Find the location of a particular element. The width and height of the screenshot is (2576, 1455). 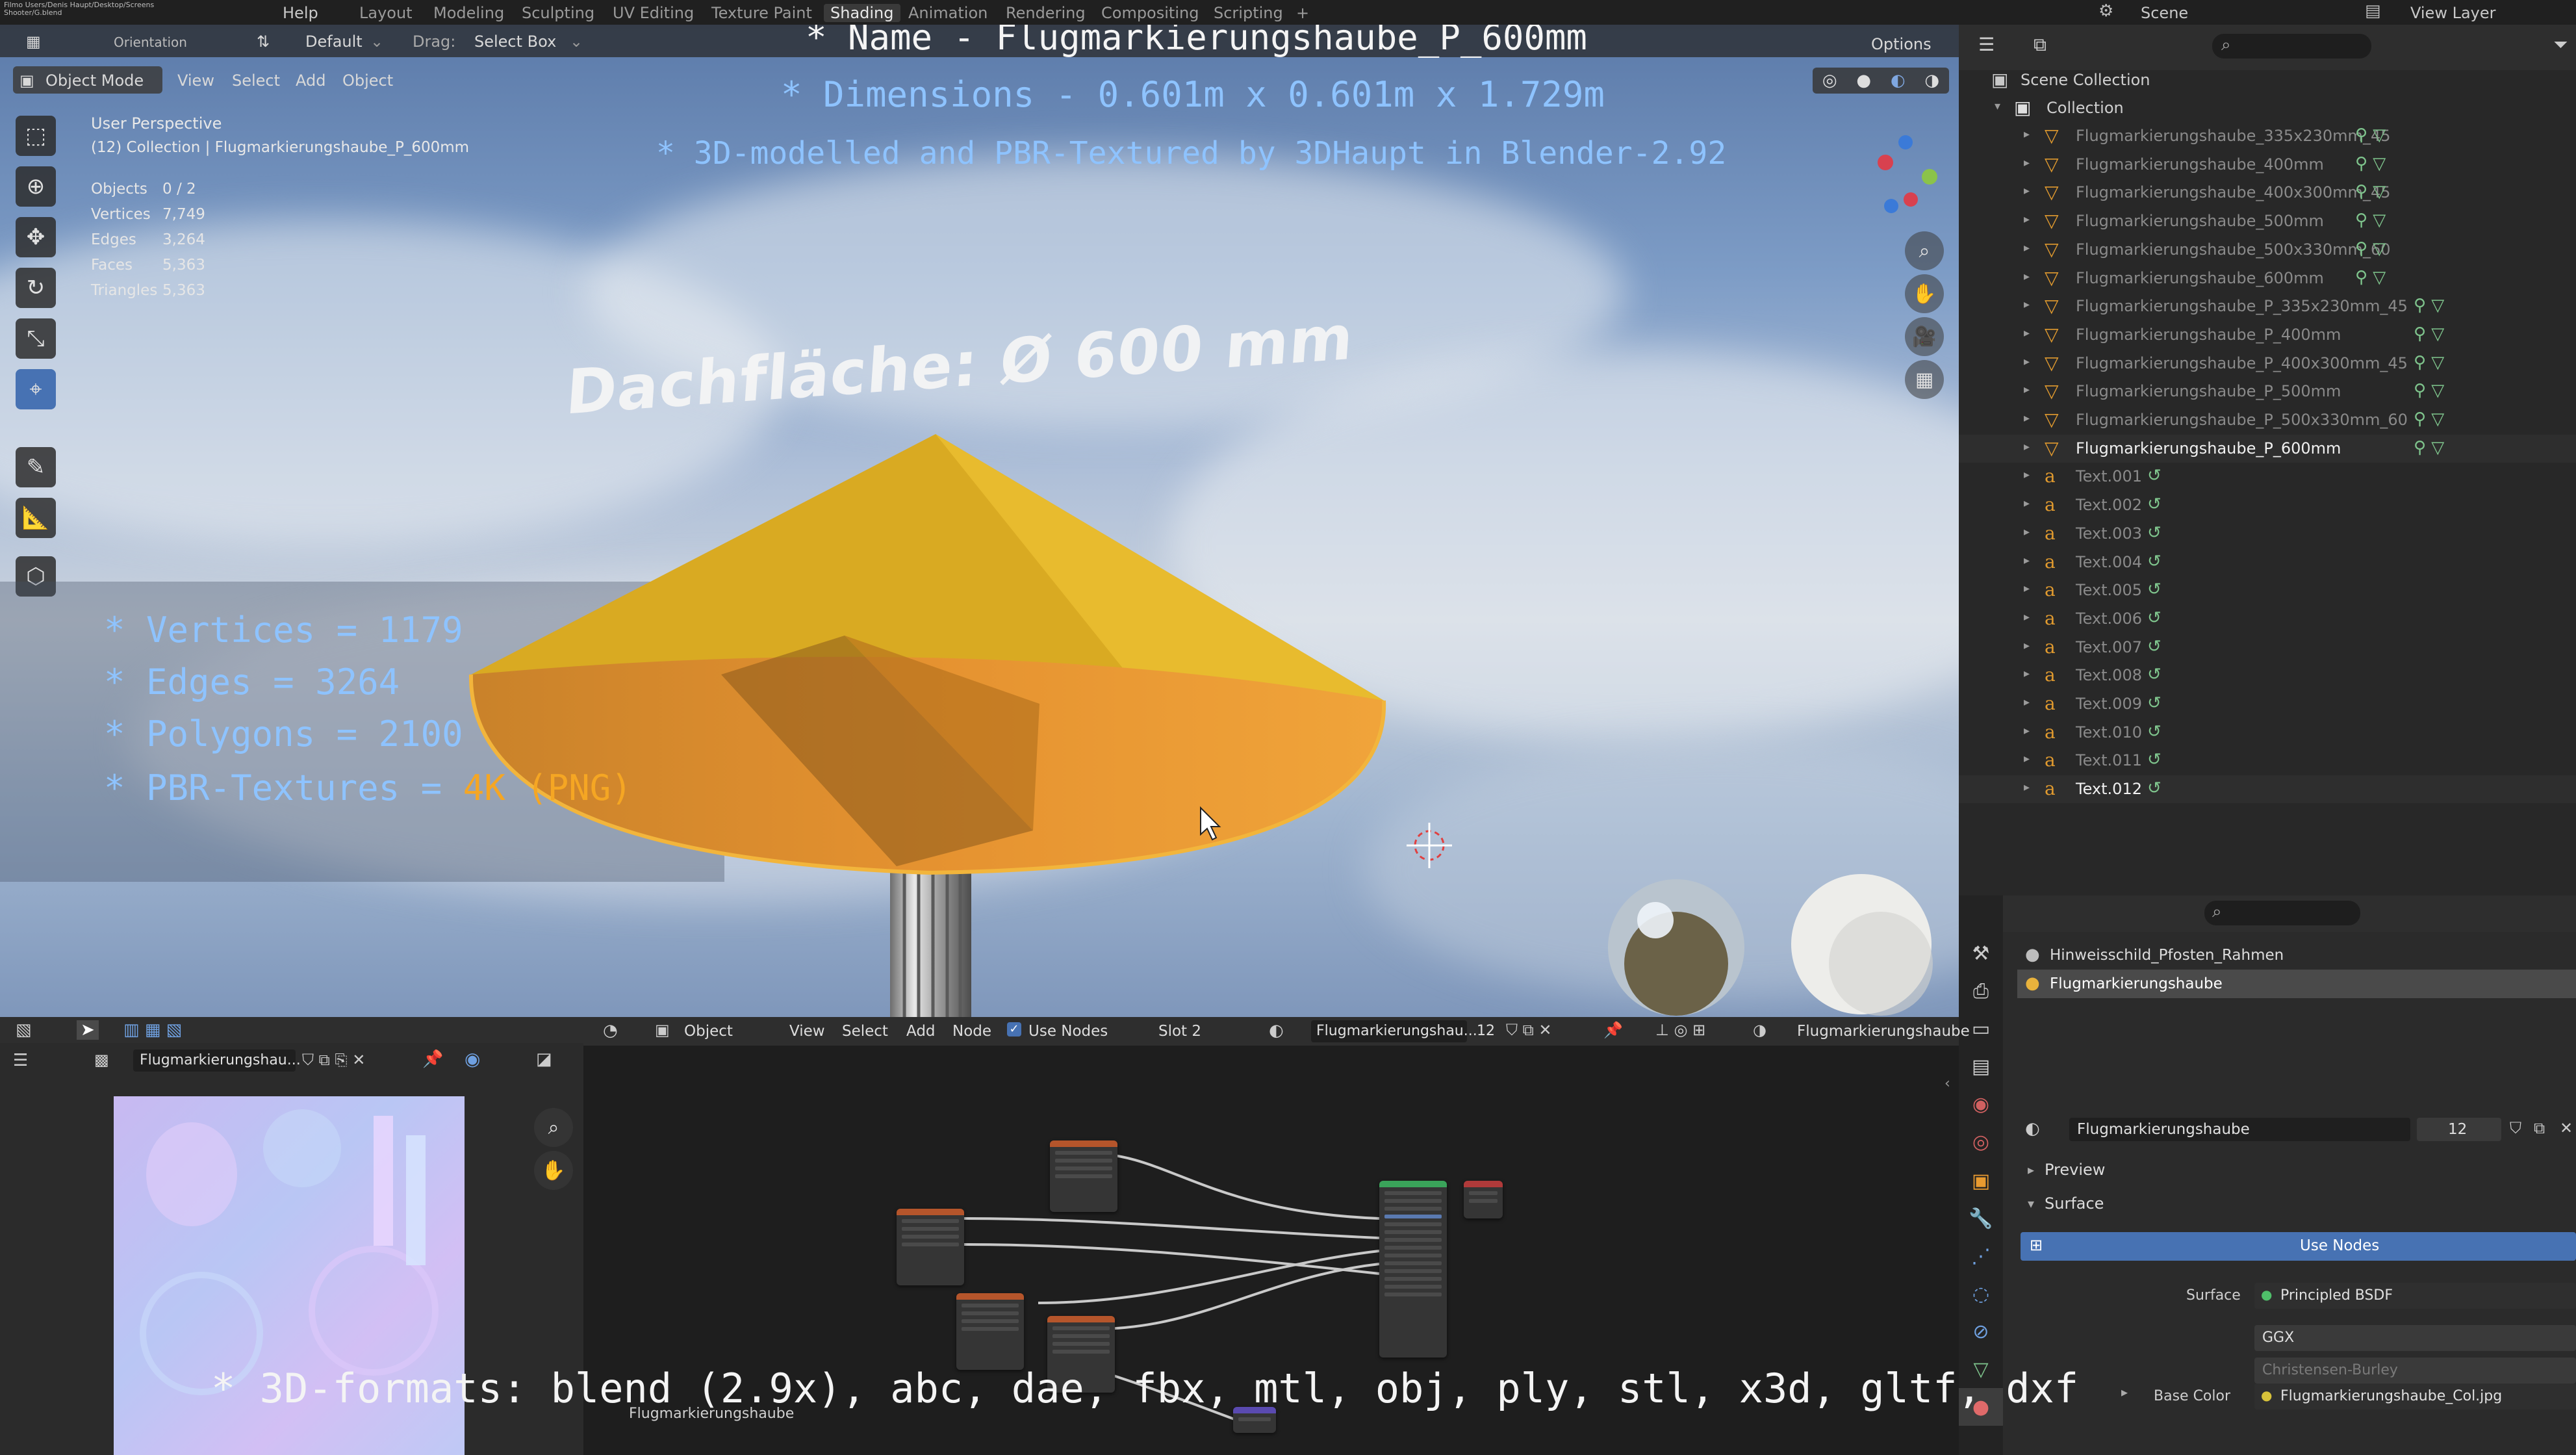

outliner-item: ▸ ▽ Flugmarkierungshaube_P_500mm ⚲ ▽ is located at coordinates (2267, 392).